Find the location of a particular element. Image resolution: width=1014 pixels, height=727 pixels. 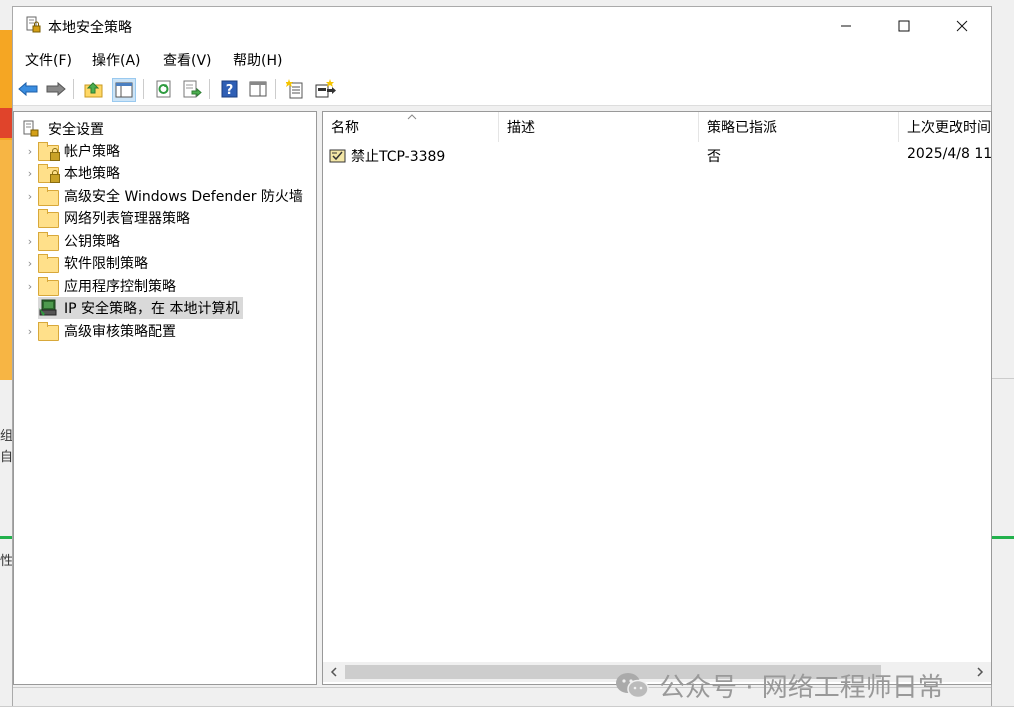

column-header-description: 描述 is located at coordinates (599, 127).